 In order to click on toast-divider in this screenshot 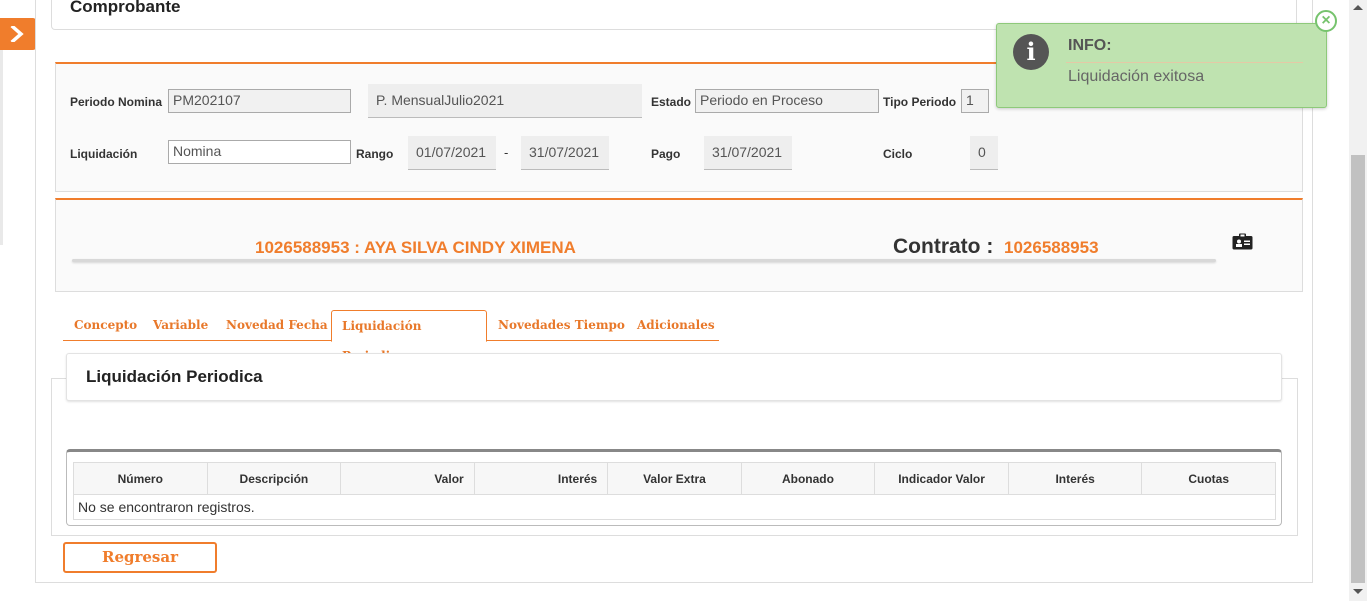, I will do `click(1184, 62)`.